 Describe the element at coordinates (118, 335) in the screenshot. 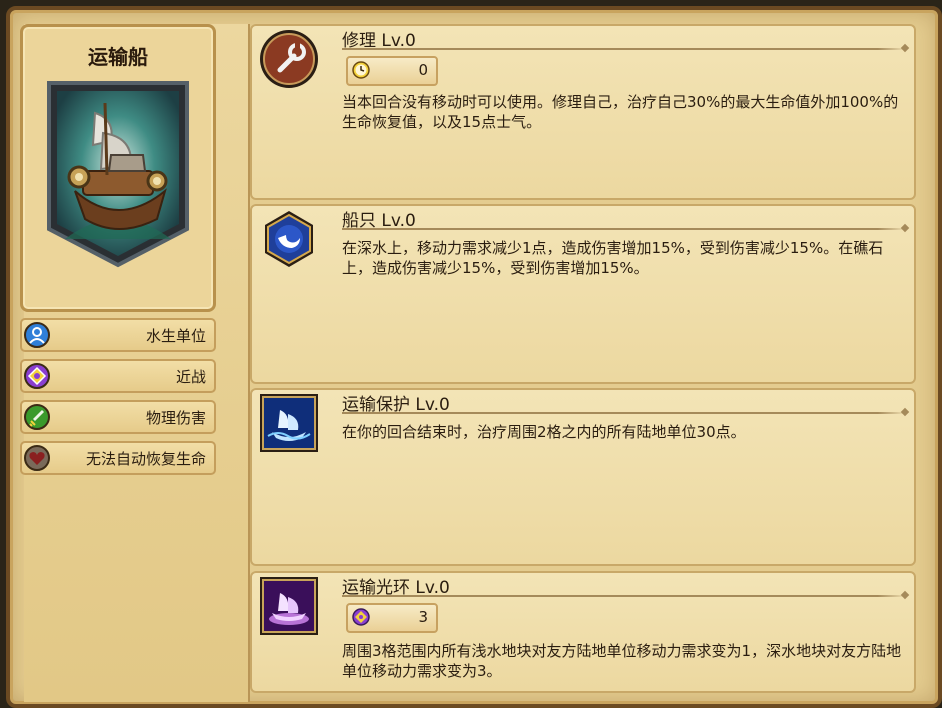

I see `tag-aquatic: 水生单位` at that location.